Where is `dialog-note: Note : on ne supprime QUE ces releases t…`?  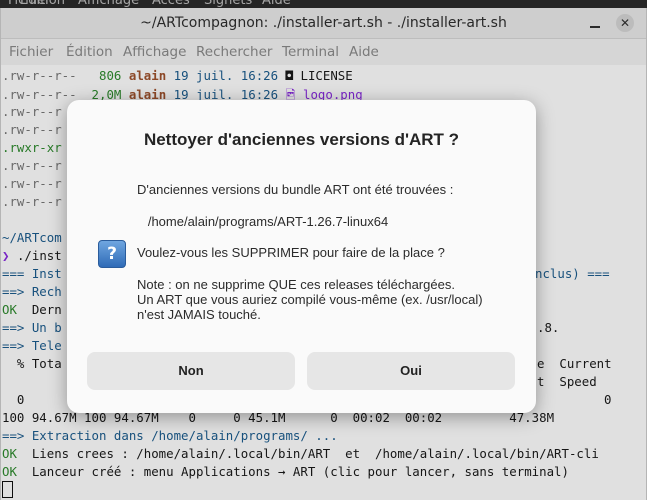 dialog-note: Note : on ne supprime QUE ces releases t… is located at coordinates (296, 284).